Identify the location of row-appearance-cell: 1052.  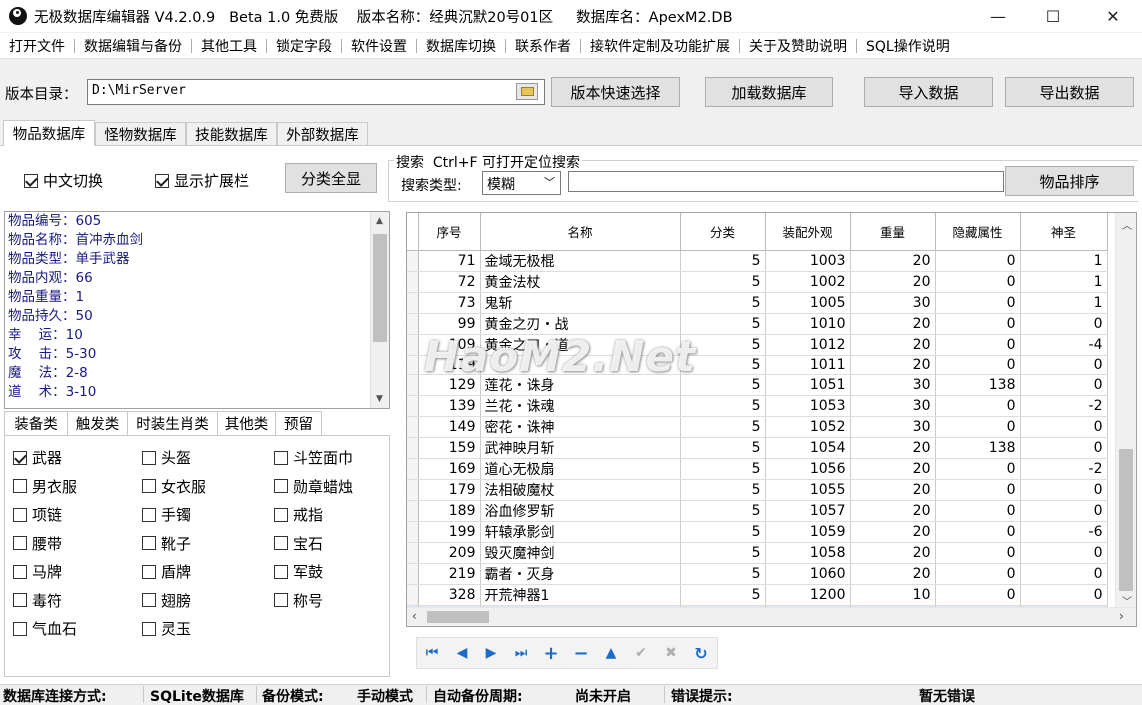
(808, 427).